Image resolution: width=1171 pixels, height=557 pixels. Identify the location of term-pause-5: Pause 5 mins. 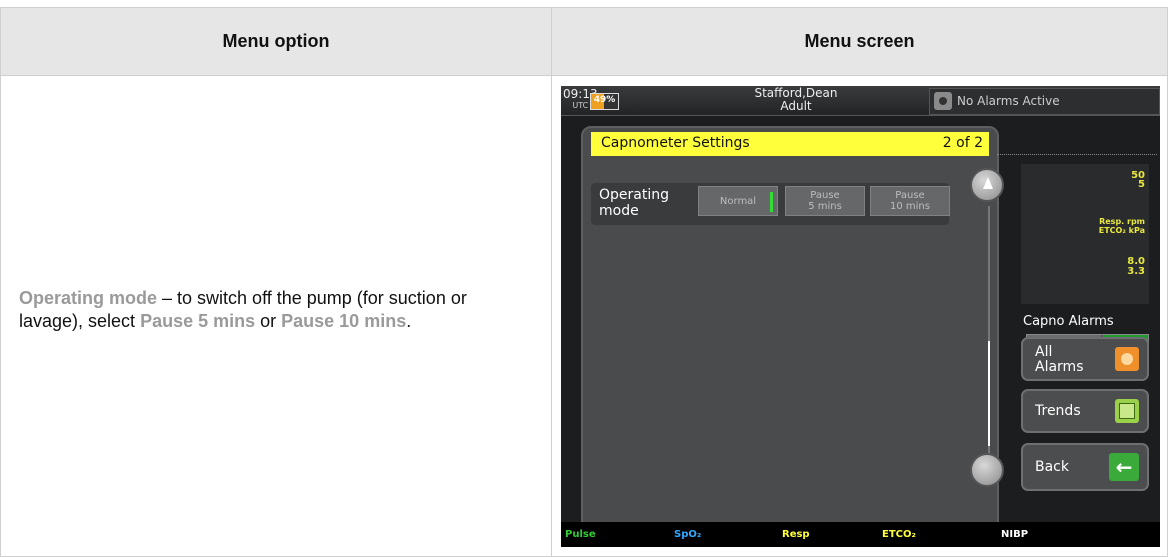
(198, 321).